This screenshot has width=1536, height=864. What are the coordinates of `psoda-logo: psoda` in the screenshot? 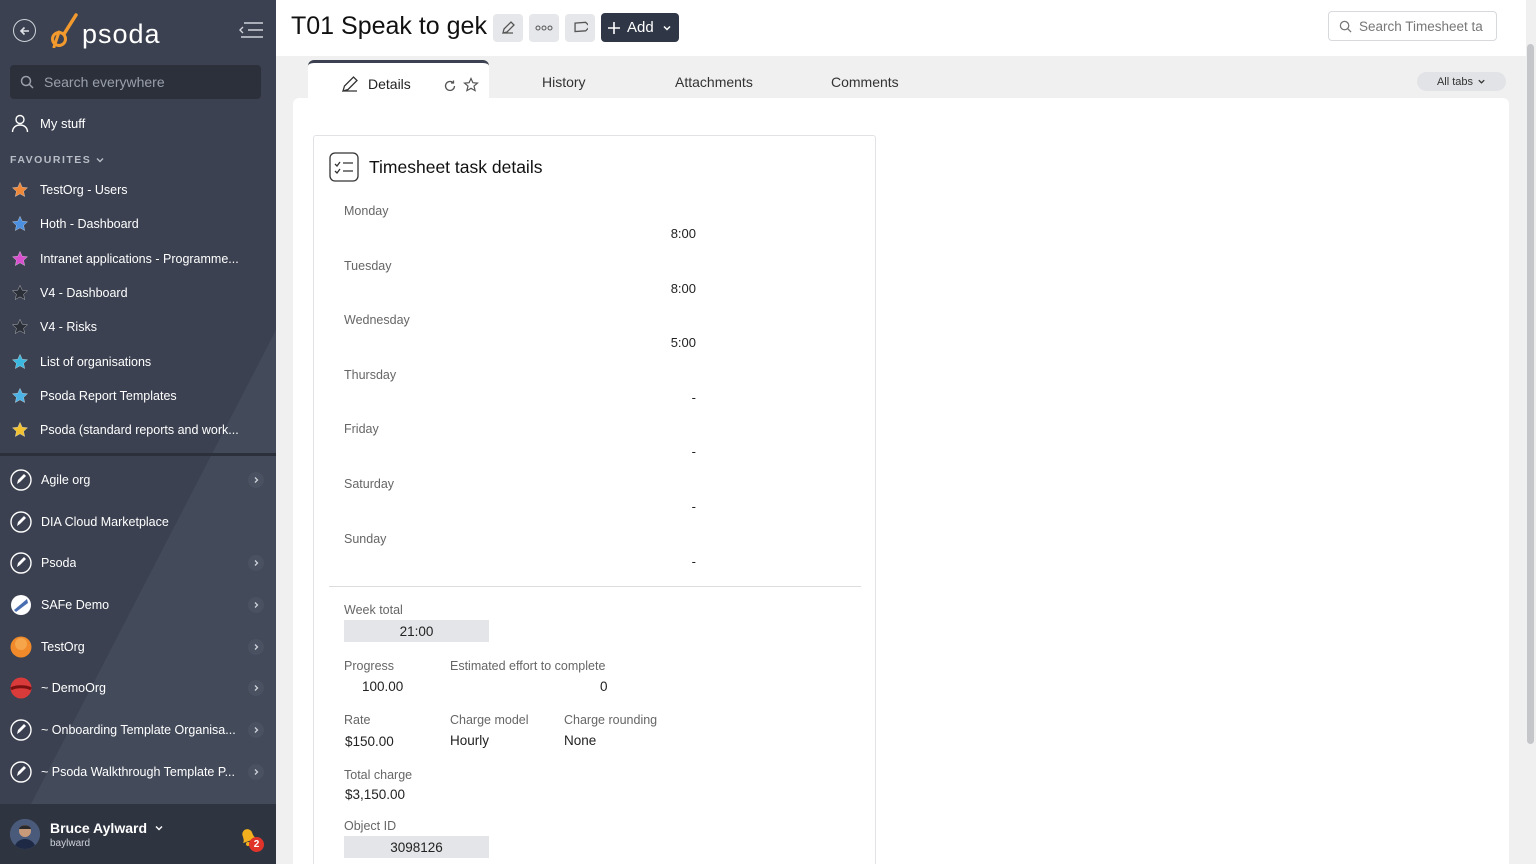 It's located at (105, 30).